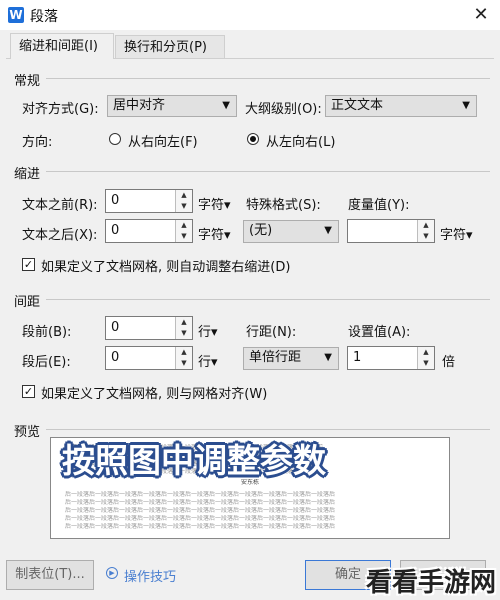 The image size is (500, 600). What do you see at coordinates (46, 362) in the screenshot?
I see `space-after-label: 段后(E):` at bounding box center [46, 362].